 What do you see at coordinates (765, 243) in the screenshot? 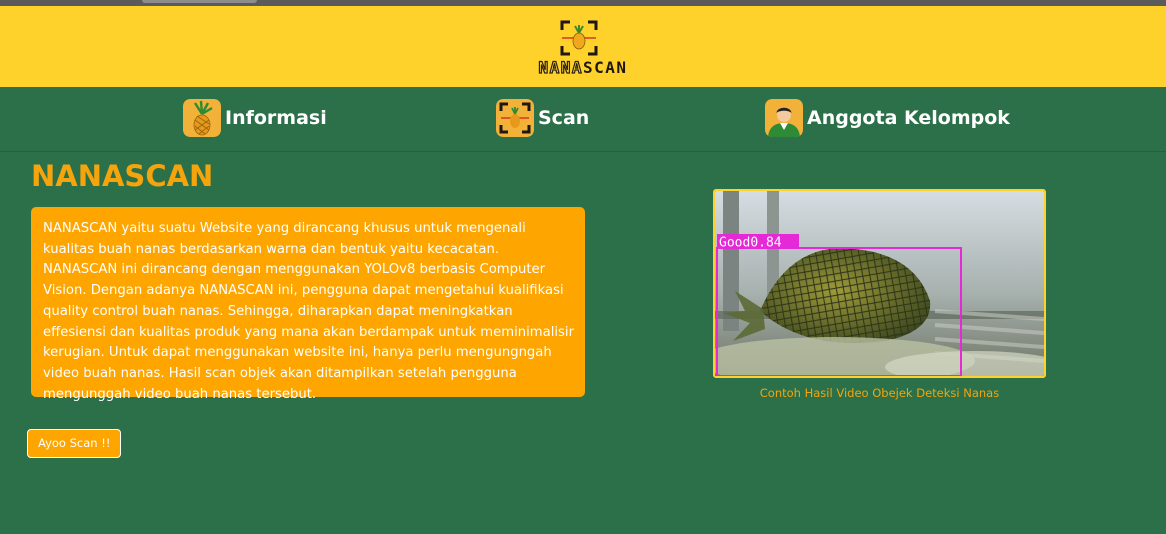
I see `detection-score: 0.84` at bounding box center [765, 243].